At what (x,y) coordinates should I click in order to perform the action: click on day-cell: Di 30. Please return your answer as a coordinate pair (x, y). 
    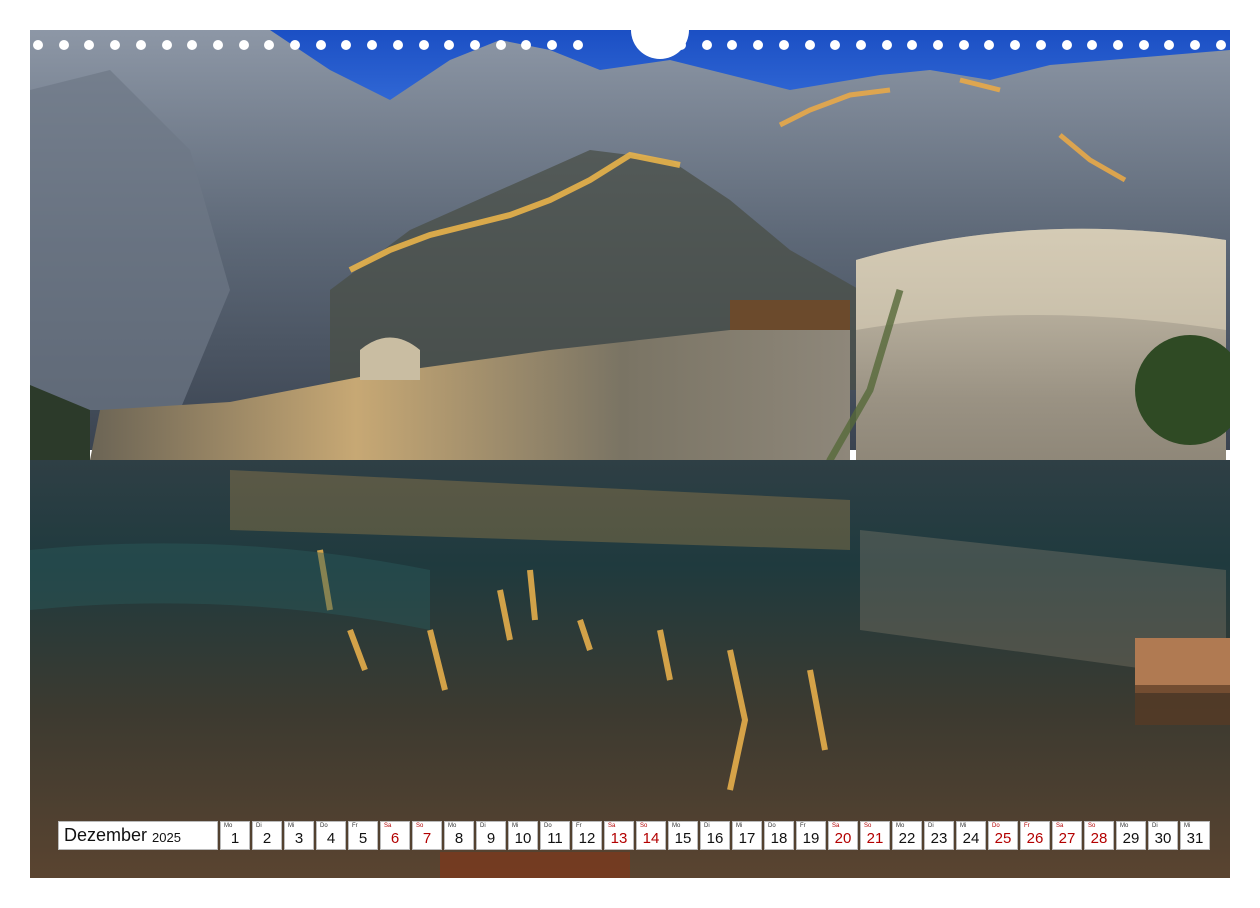
    Looking at the image, I should click on (1163, 835).